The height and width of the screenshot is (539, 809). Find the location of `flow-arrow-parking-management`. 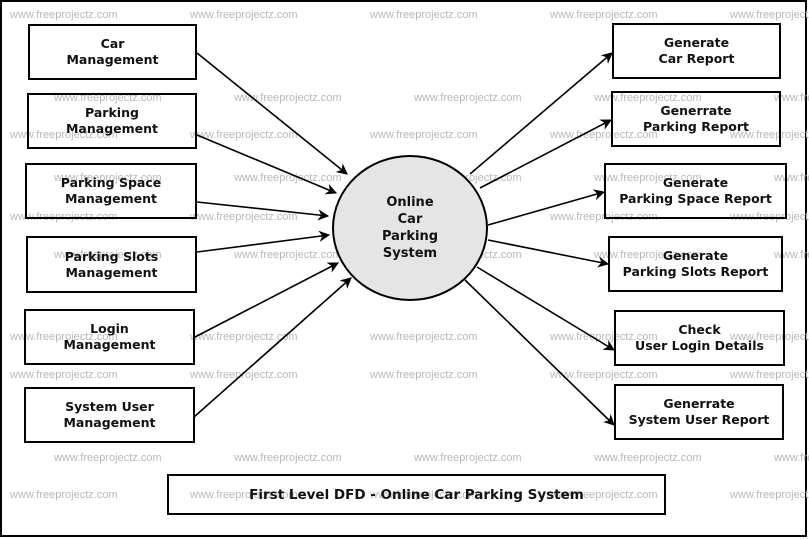

flow-arrow-parking-management is located at coordinates (267, 164).